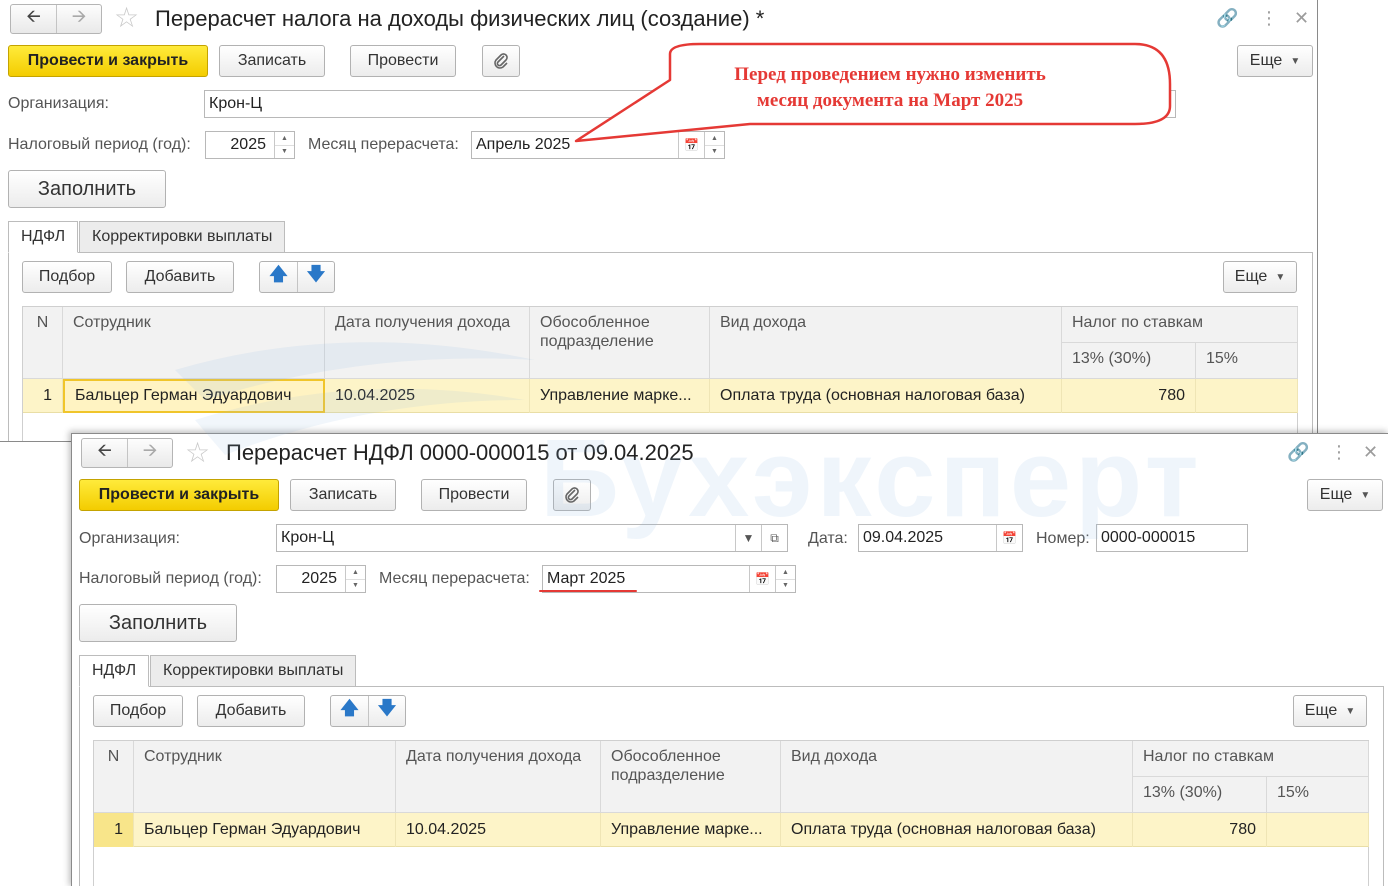 The image size is (1388, 886). What do you see at coordinates (890, 74) in the screenshot?
I see `callout-line-1: Перед проведением нужно изменить` at bounding box center [890, 74].